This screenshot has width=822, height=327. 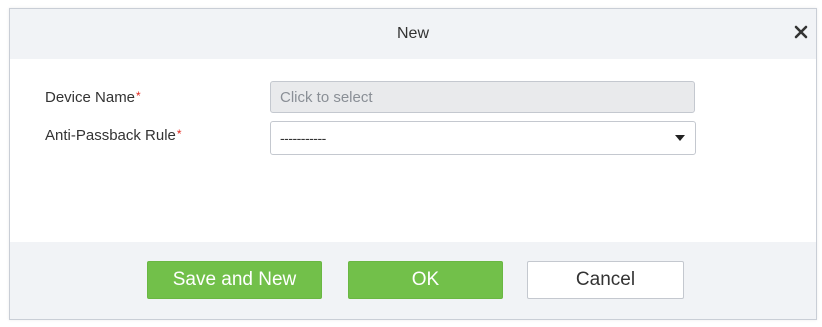 What do you see at coordinates (680, 138) in the screenshot?
I see `chevron-down-icon` at bounding box center [680, 138].